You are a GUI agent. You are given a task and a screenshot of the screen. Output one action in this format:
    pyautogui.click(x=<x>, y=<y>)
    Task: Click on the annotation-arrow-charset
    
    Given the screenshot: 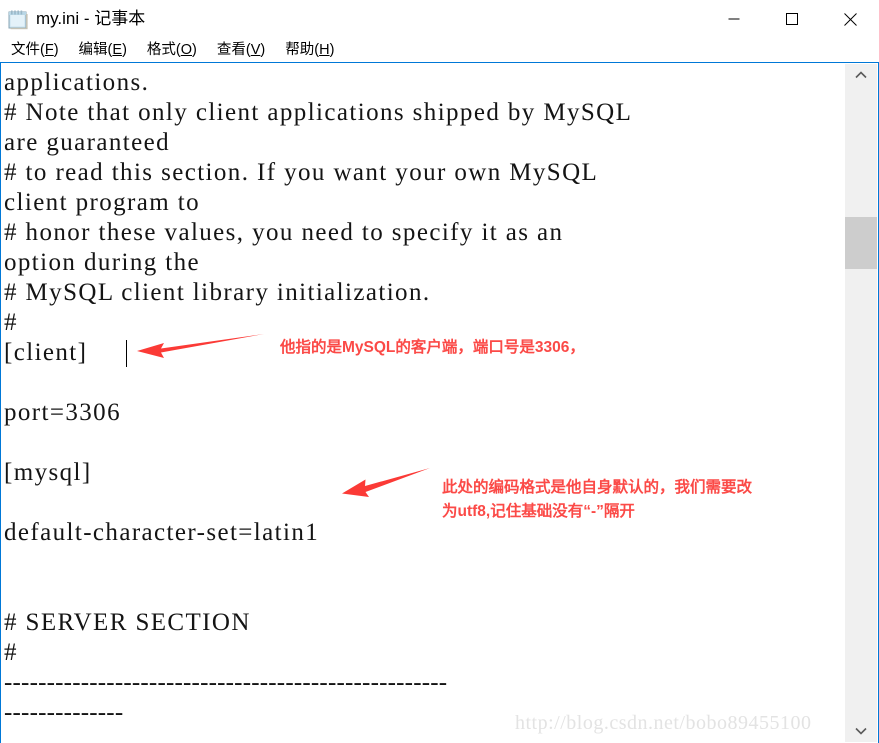 What is the action you would take?
    pyautogui.click(x=386, y=482)
    